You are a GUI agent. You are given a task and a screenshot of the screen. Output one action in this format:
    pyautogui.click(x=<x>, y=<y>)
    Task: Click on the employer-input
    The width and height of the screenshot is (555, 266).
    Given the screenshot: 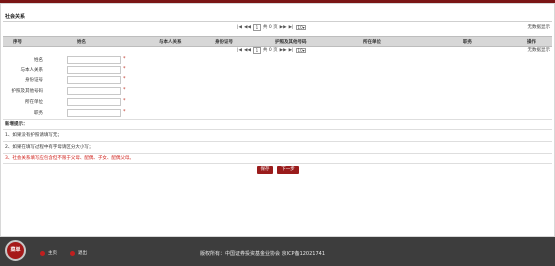 What is the action you would take?
    pyautogui.click(x=94, y=102)
    